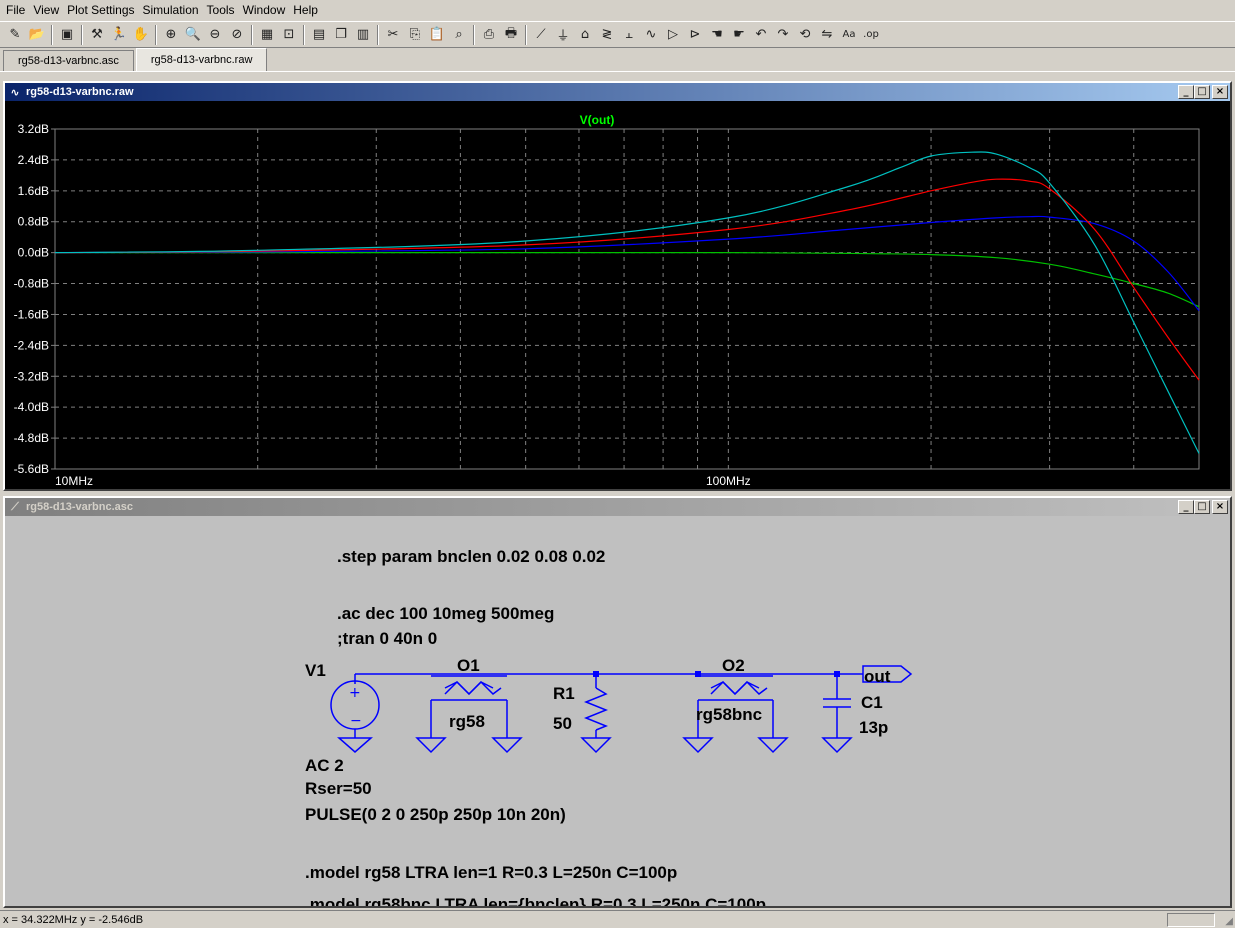 Image resolution: width=1235 pixels, height=928 pixels. I want to click on spice-directive-icon: .op, so click(871, 35).